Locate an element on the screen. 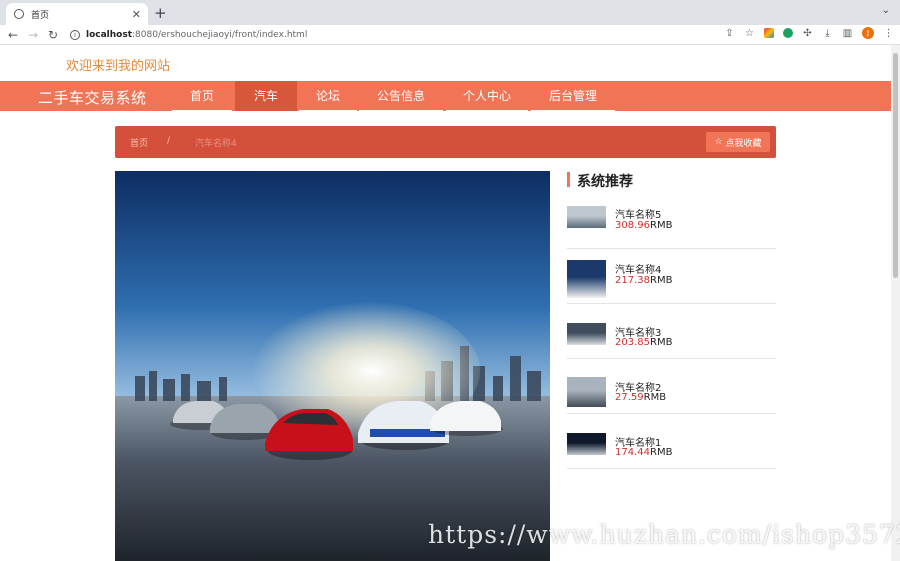 Image resolution: width=900 pixels, height=561 pixels. chevron-down-icon: ⌄ is located at coordinates (886, 10).